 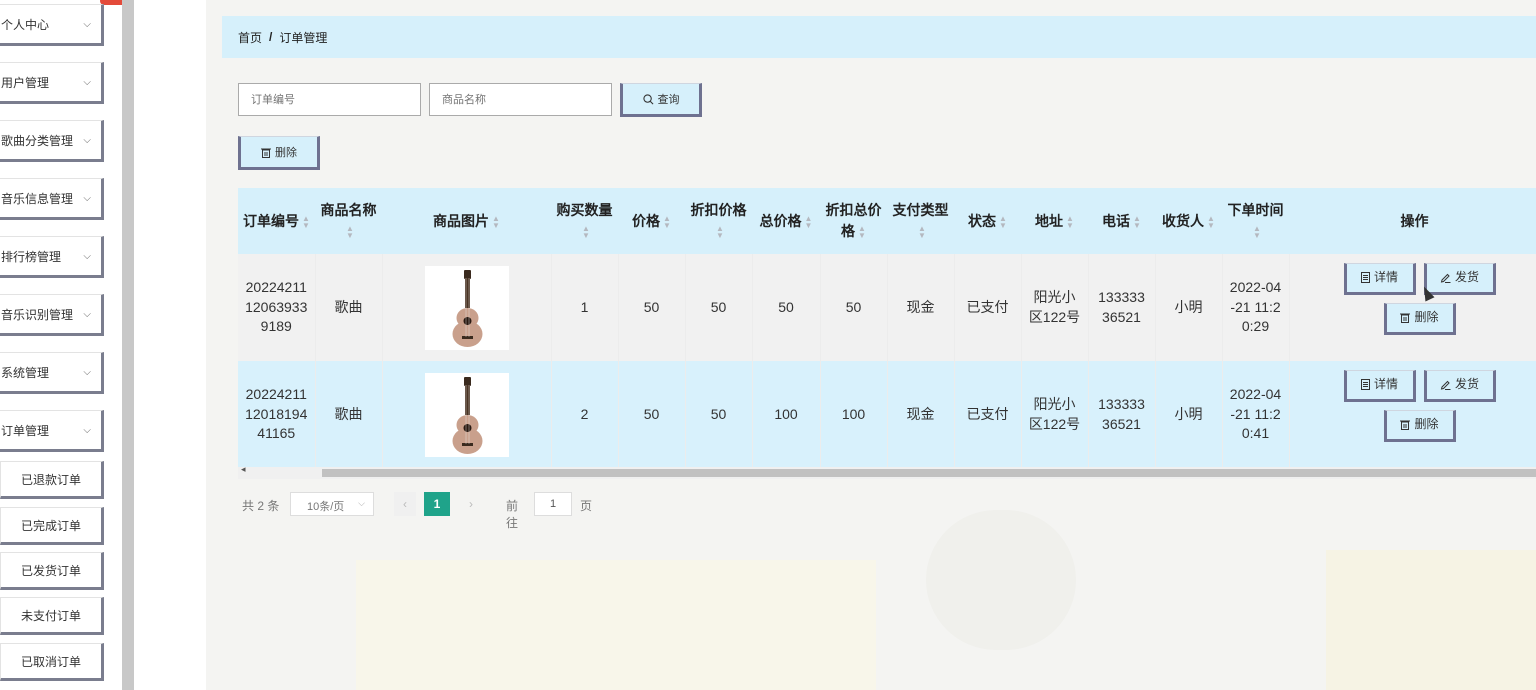 What do you see at coordinates (920, 221) in the screenshot?
I see `col-header-payment-type: 支付类型 ▲ ▼` at bounding box center [920, 221].